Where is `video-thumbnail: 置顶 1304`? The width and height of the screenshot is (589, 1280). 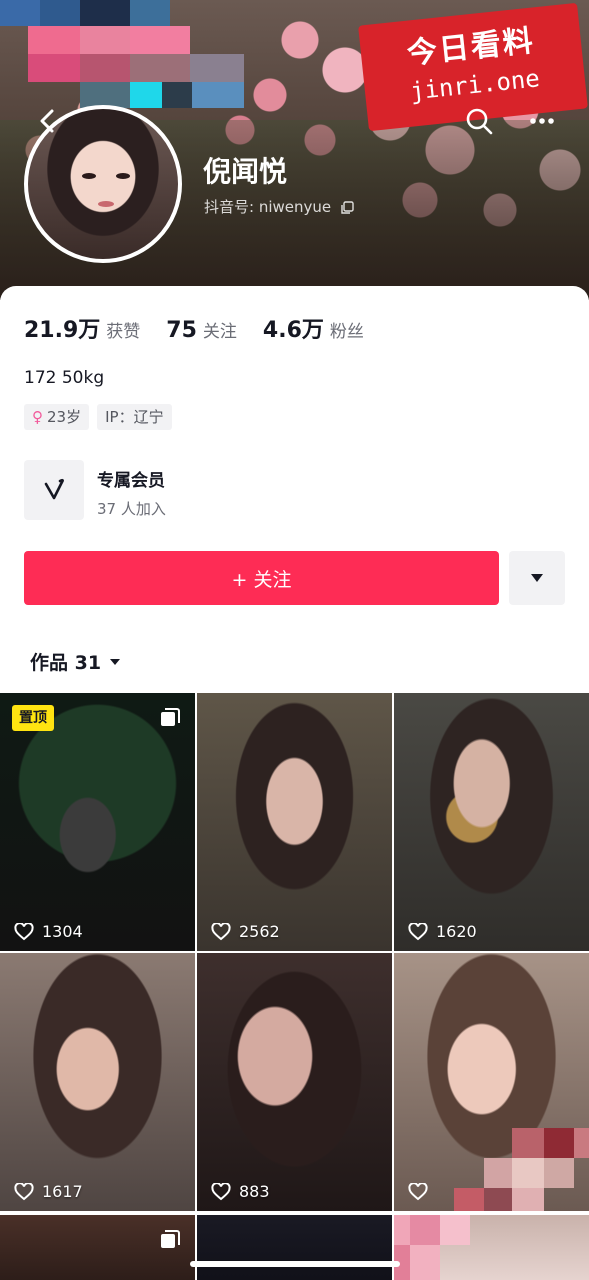
video-thumbnail: 置顶 1304 is located at coordinates (97, 822).